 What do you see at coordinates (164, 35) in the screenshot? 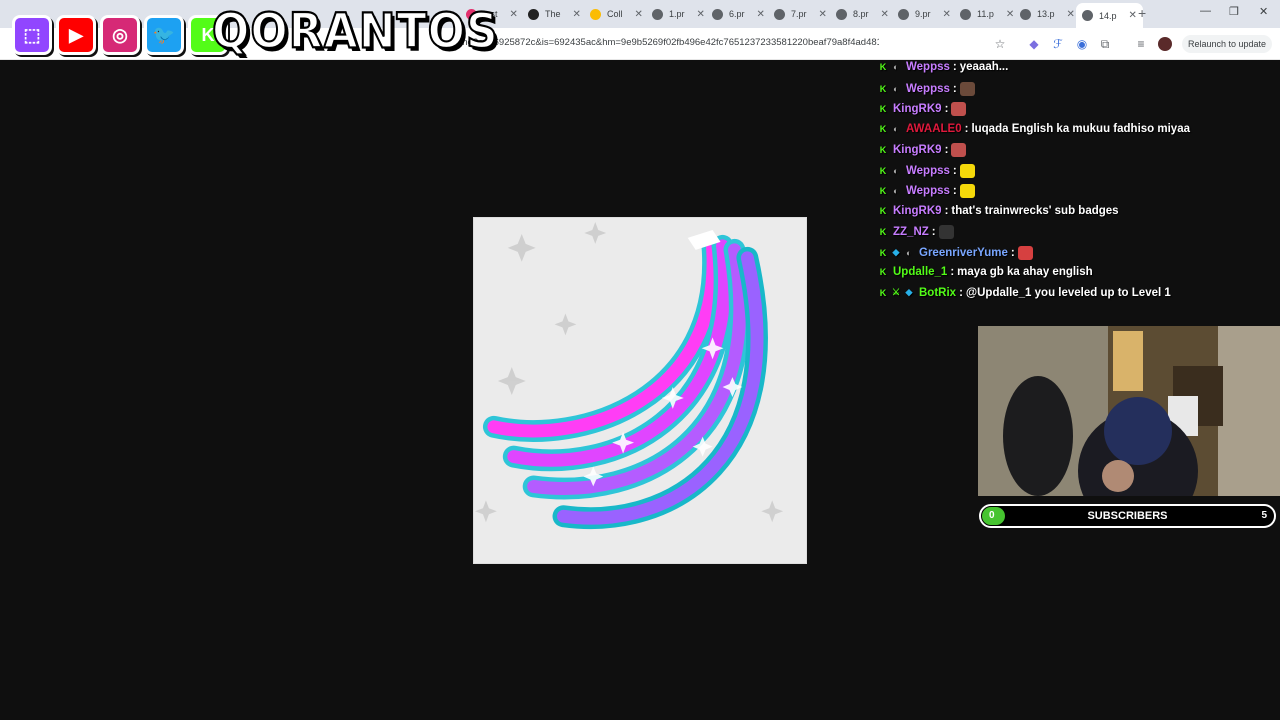
I see `twitter-icon: 🐦` at bounding box center [164, 35].